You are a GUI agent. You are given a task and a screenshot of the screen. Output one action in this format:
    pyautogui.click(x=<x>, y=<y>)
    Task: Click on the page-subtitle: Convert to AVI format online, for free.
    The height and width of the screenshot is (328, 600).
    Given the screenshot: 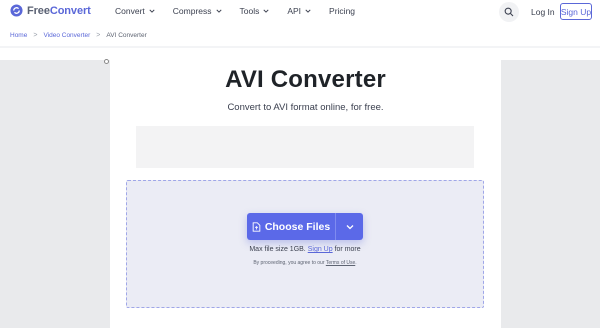 What is the action you would take?
    pyautogui.click(x=305, y=107)
    